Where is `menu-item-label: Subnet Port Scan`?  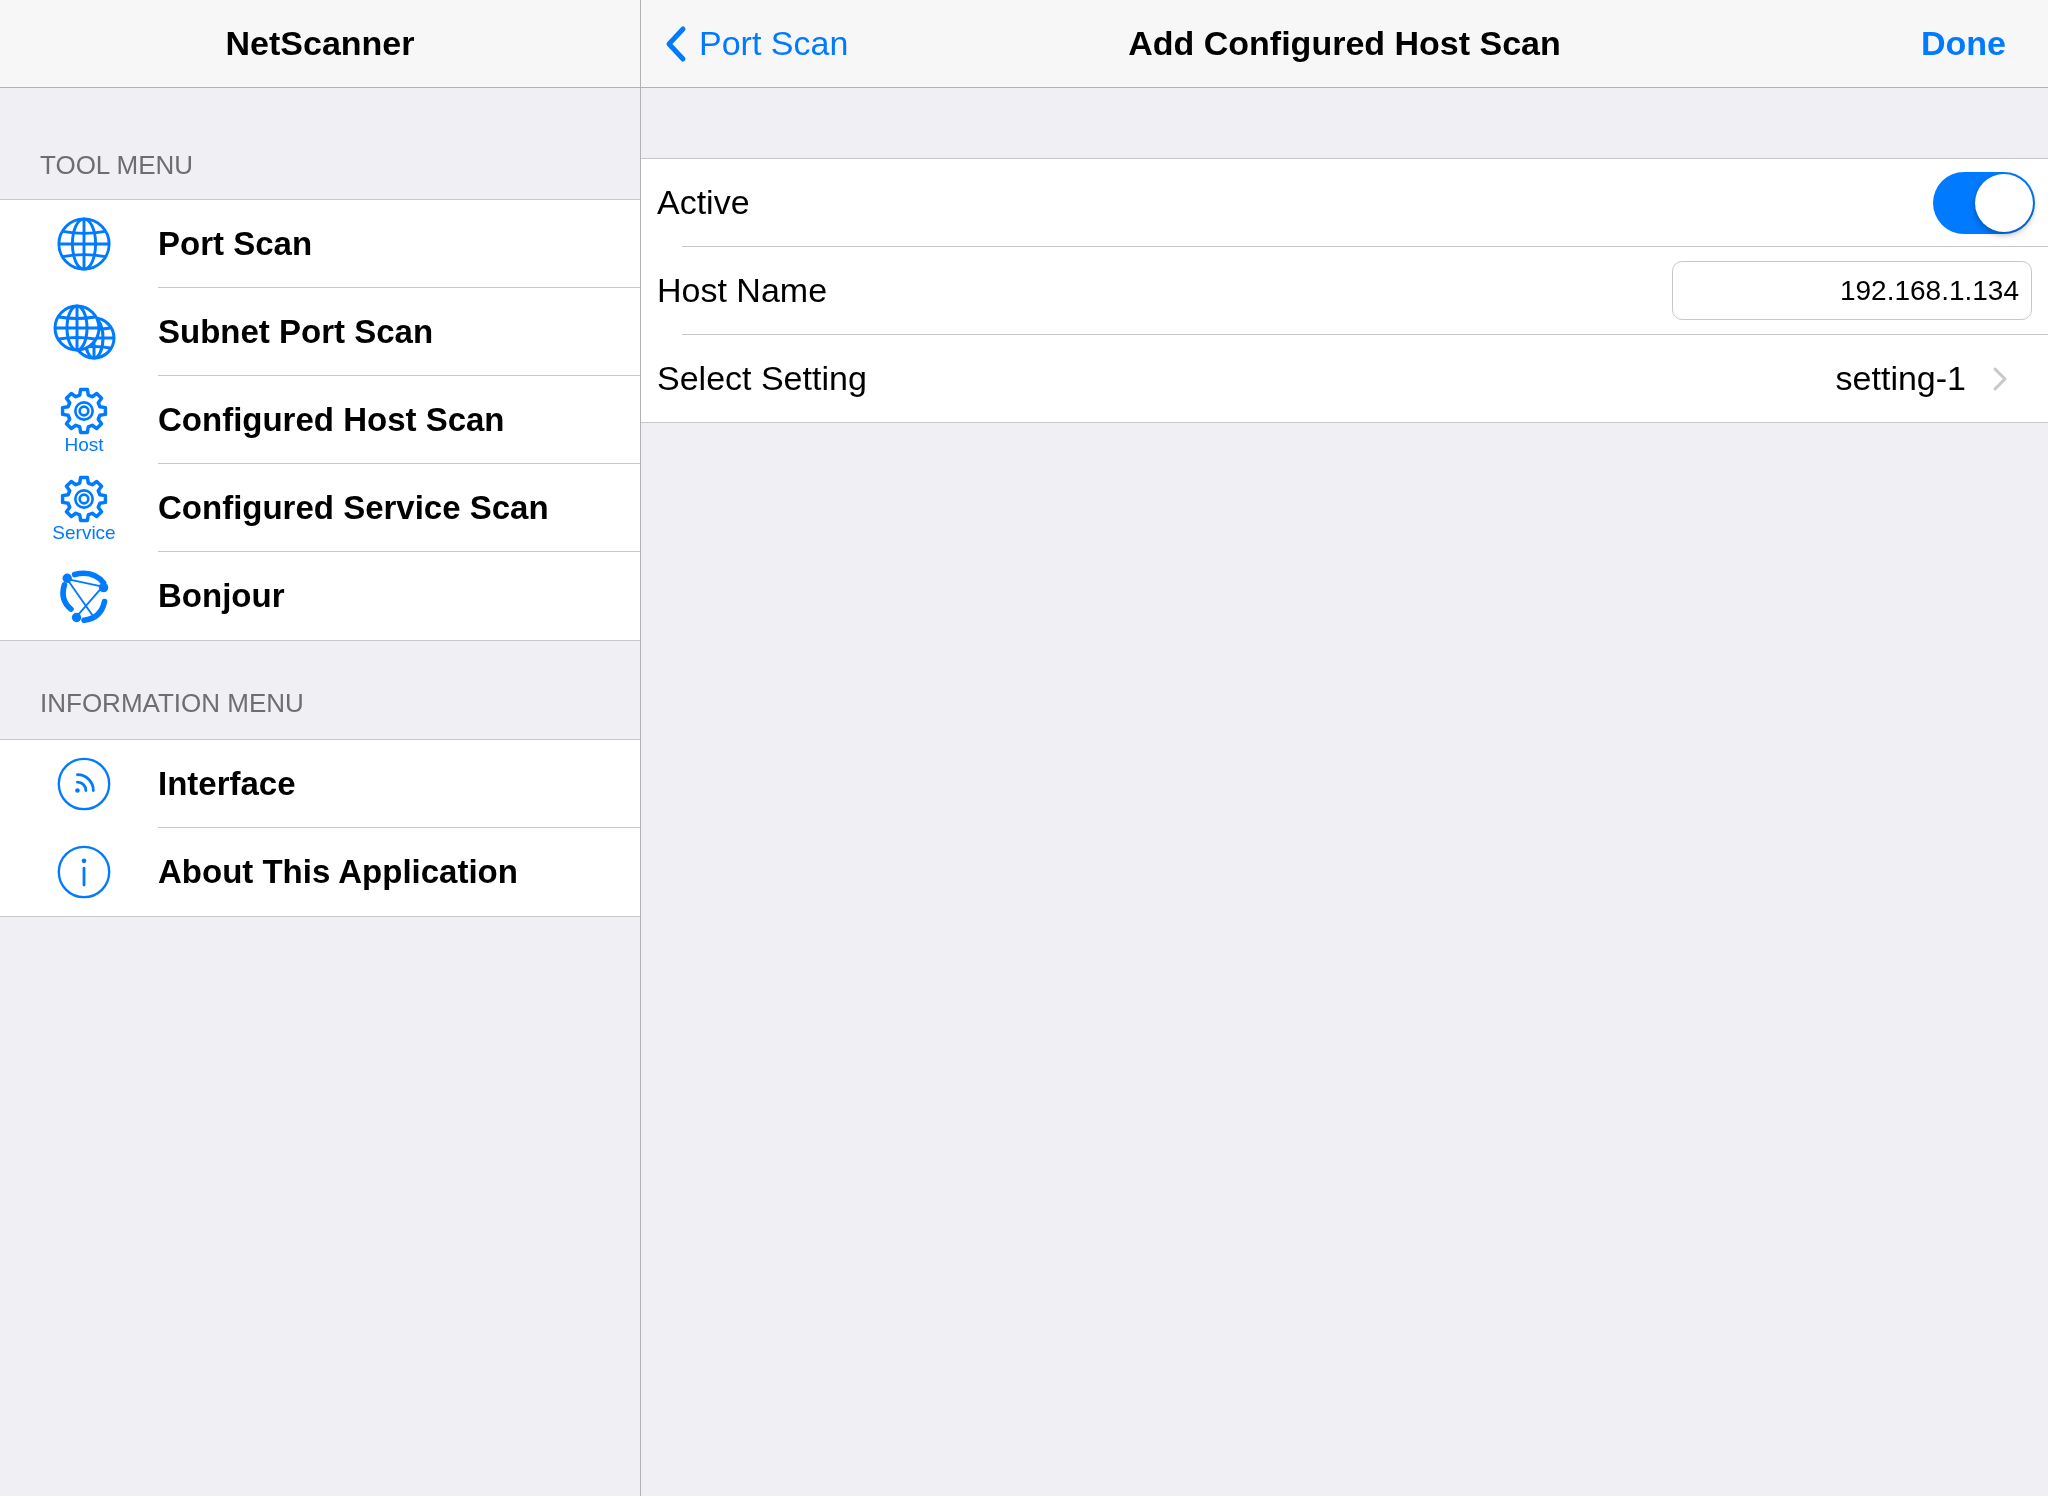
menu-item-label: Subnet Port Scan is located at coordinates (296, 331).